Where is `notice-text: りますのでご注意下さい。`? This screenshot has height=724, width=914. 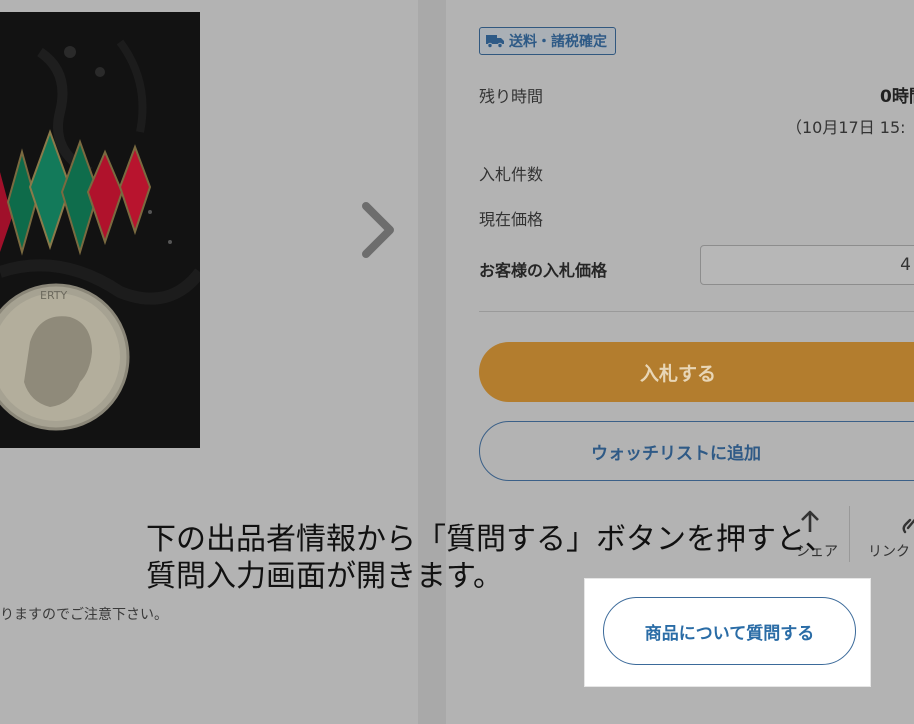
notice-text: りますのでご注意下さい。 is located at coordinates (84, 615).